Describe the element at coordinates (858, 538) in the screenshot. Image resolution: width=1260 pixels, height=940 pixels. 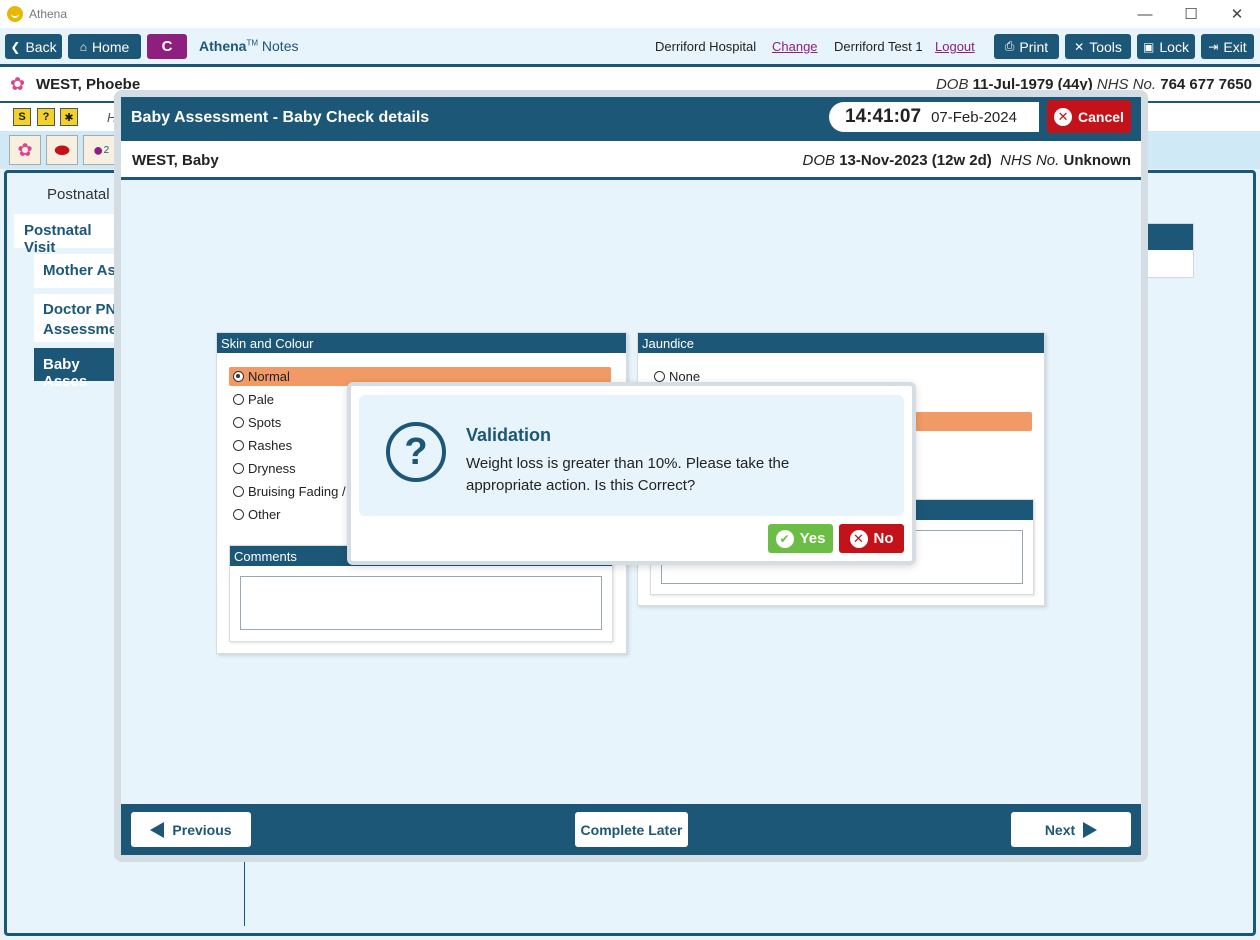
I see `no-x-icon: ✕` at that location.